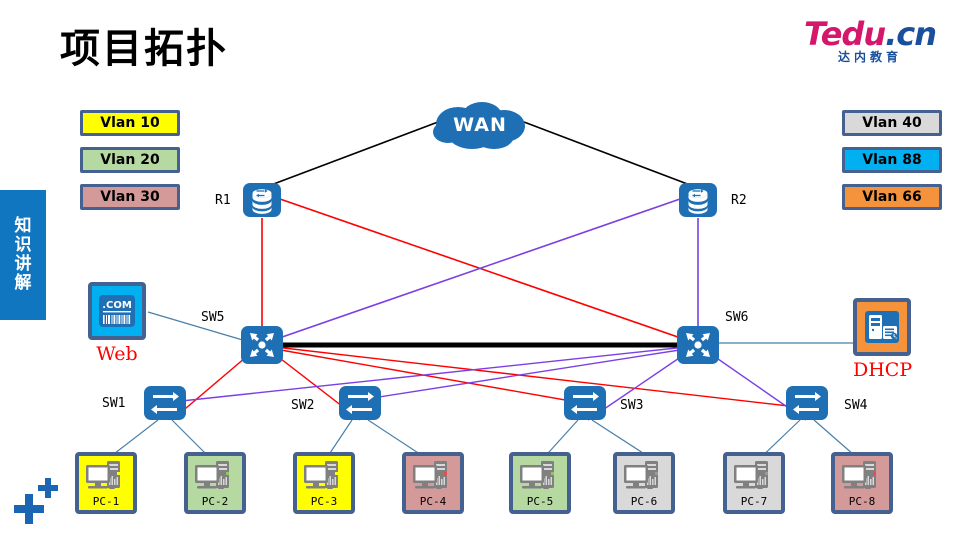 The height and width of the screenshot is (540, 960). I want to click on dhcp-server-label: DHCP, so click(883, 370).